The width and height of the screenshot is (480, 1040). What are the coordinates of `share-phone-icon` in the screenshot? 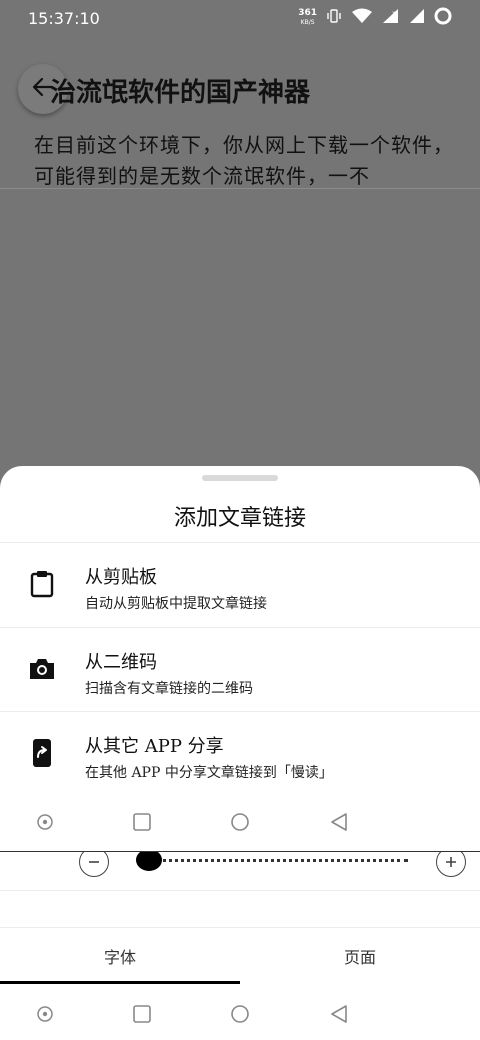 It's located at (42, 753).